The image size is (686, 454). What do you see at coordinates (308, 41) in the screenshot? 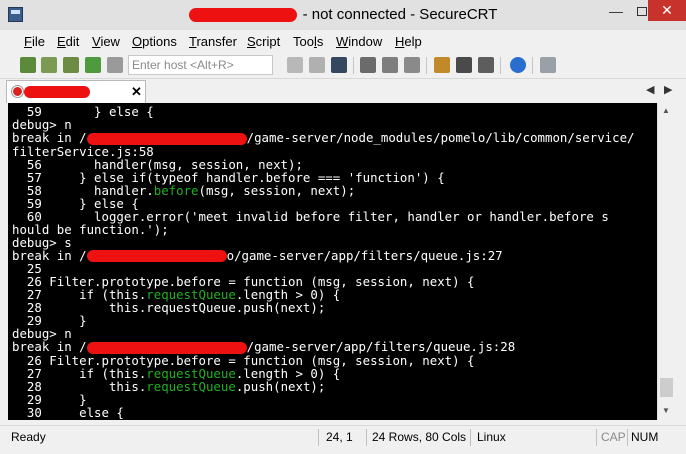
I see `menu-tools: Tools` at bounding box center [308, 41].